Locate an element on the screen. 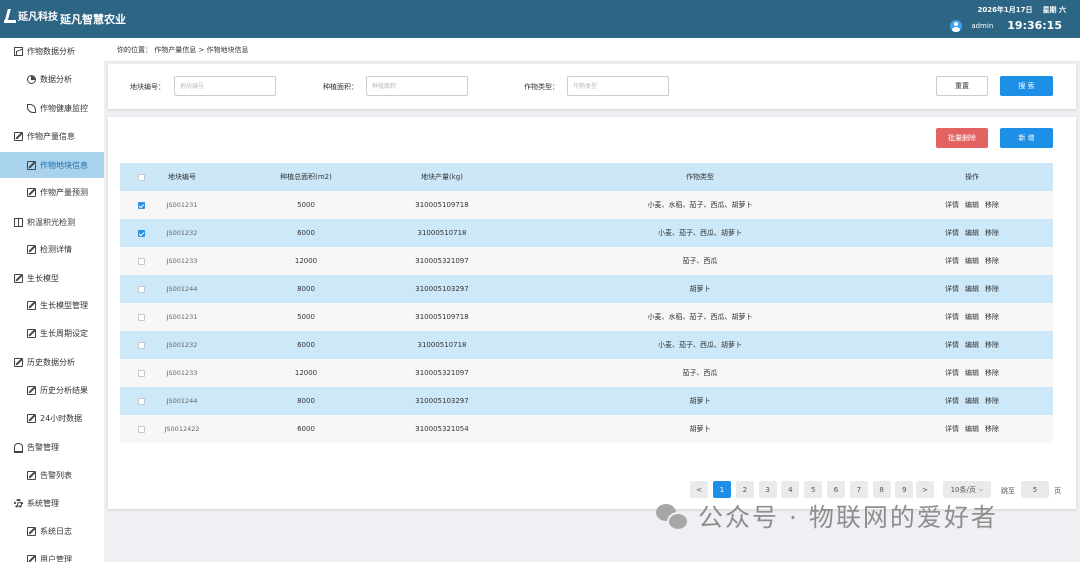 The image size is (1080, 562). page-button: 3 is located at coordinates (767, 489).